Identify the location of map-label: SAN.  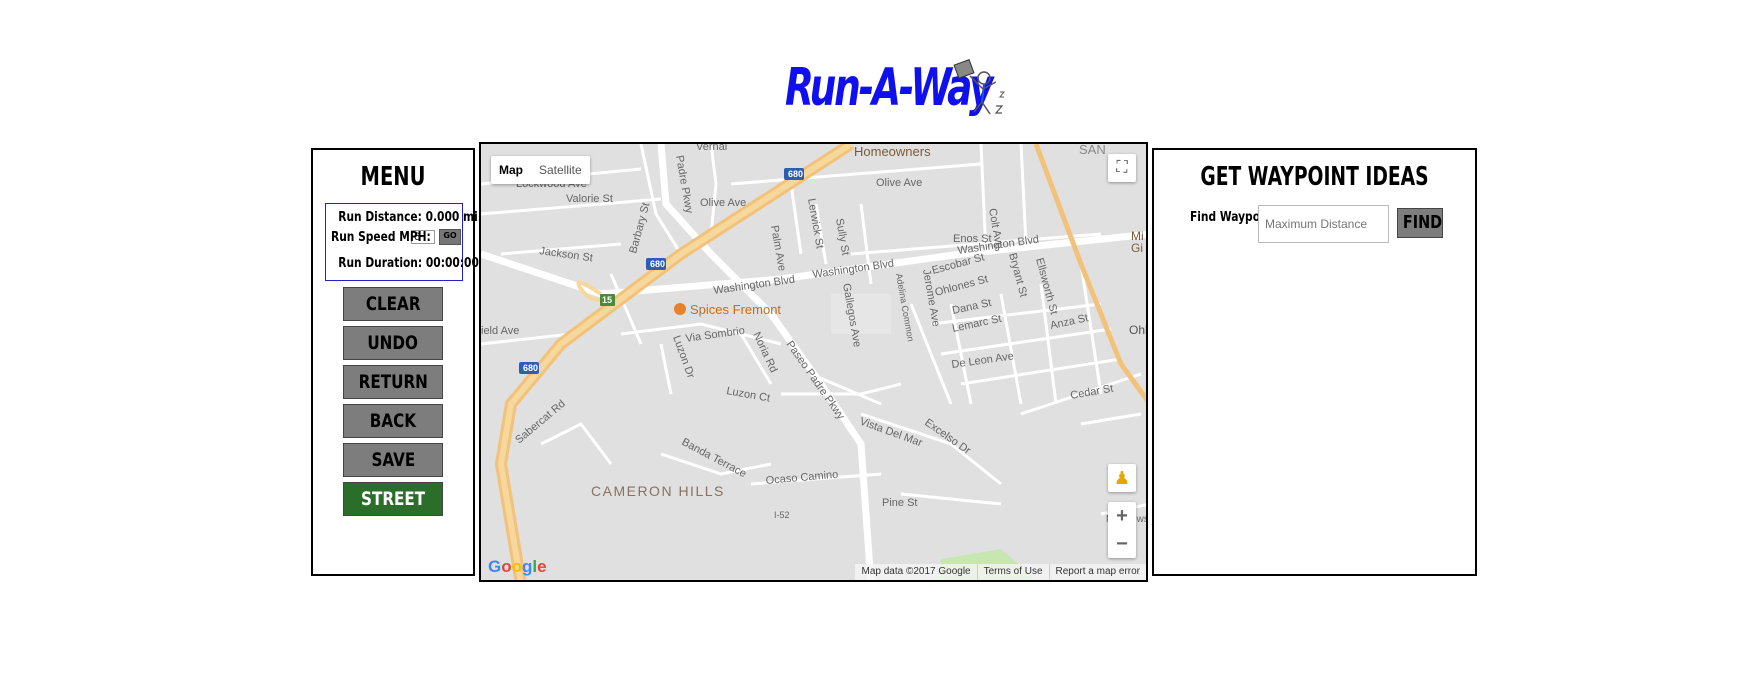
(1092, 150).